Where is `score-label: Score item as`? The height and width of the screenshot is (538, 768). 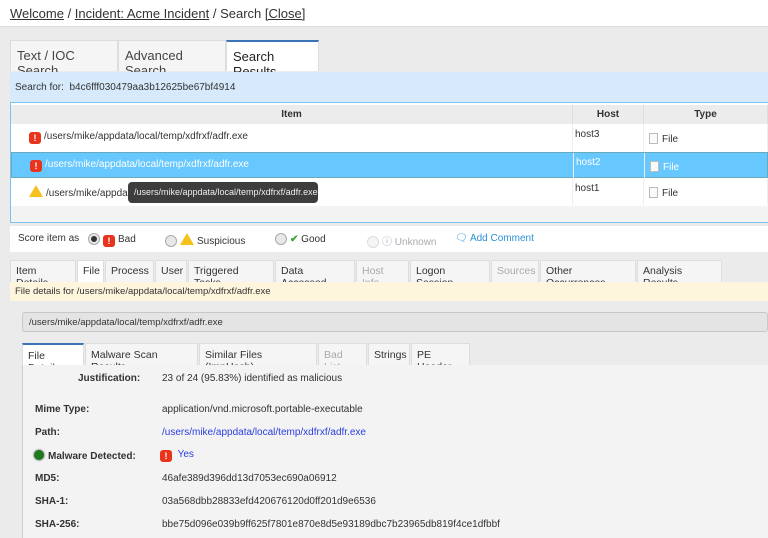
score-label: Score item as is located at coordinates (49, 238).